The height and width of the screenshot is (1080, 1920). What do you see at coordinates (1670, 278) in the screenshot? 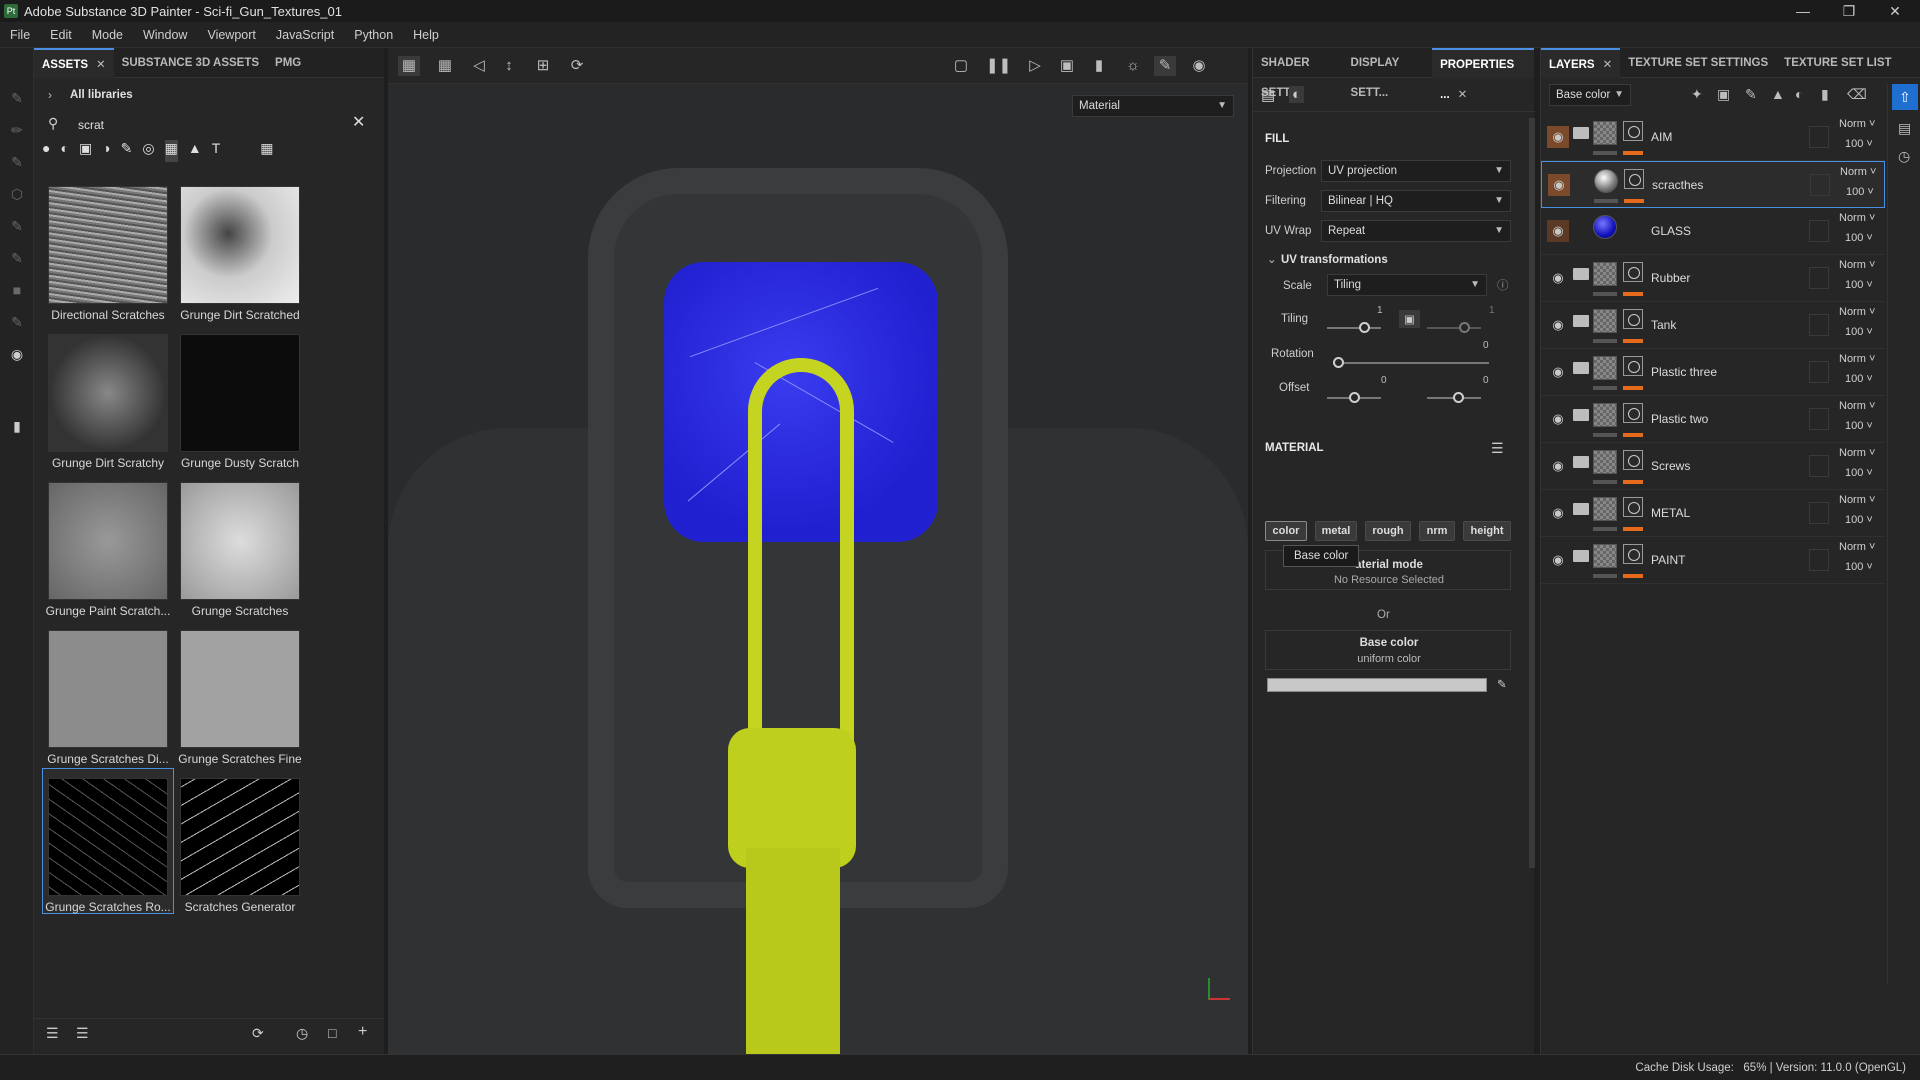
I see `layer-name: Rubber` at bounding box center [1670, 278].